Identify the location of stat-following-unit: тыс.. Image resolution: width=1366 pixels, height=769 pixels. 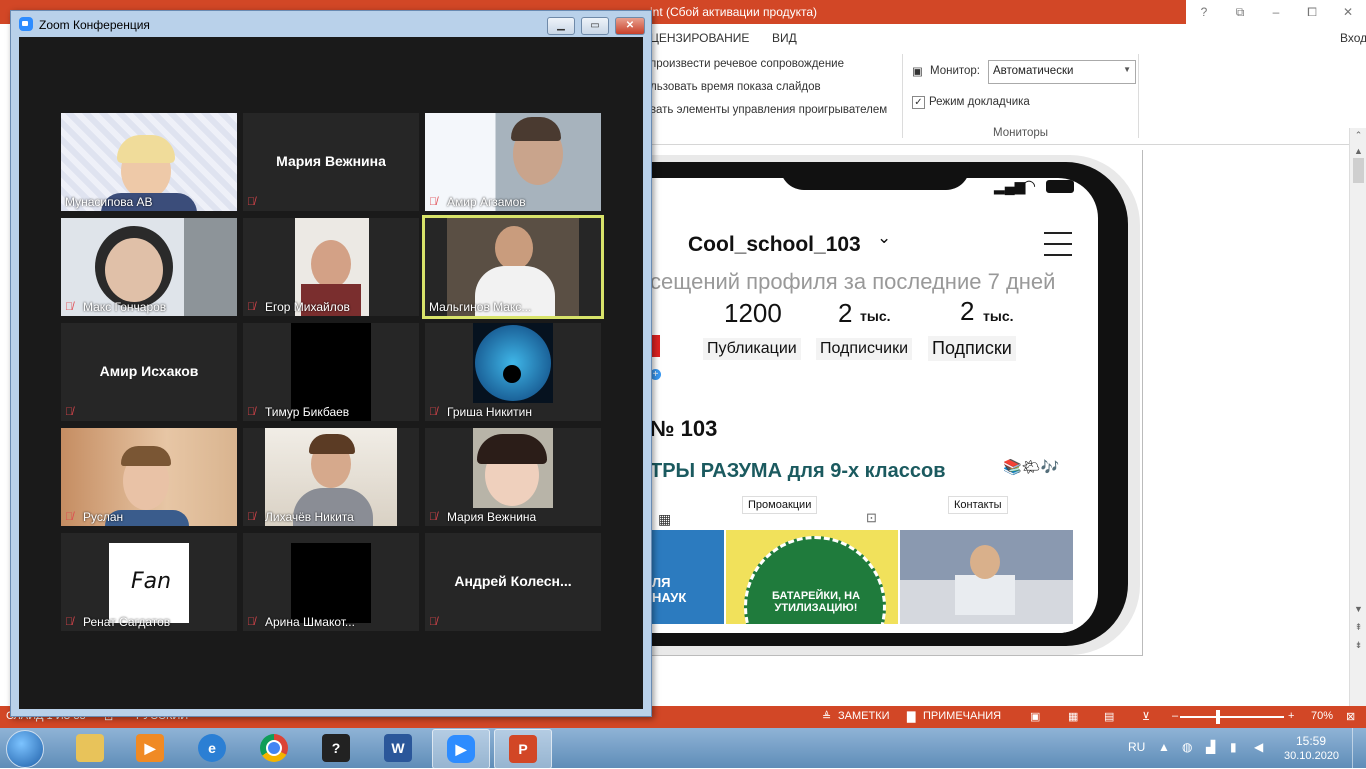
(998, 316).